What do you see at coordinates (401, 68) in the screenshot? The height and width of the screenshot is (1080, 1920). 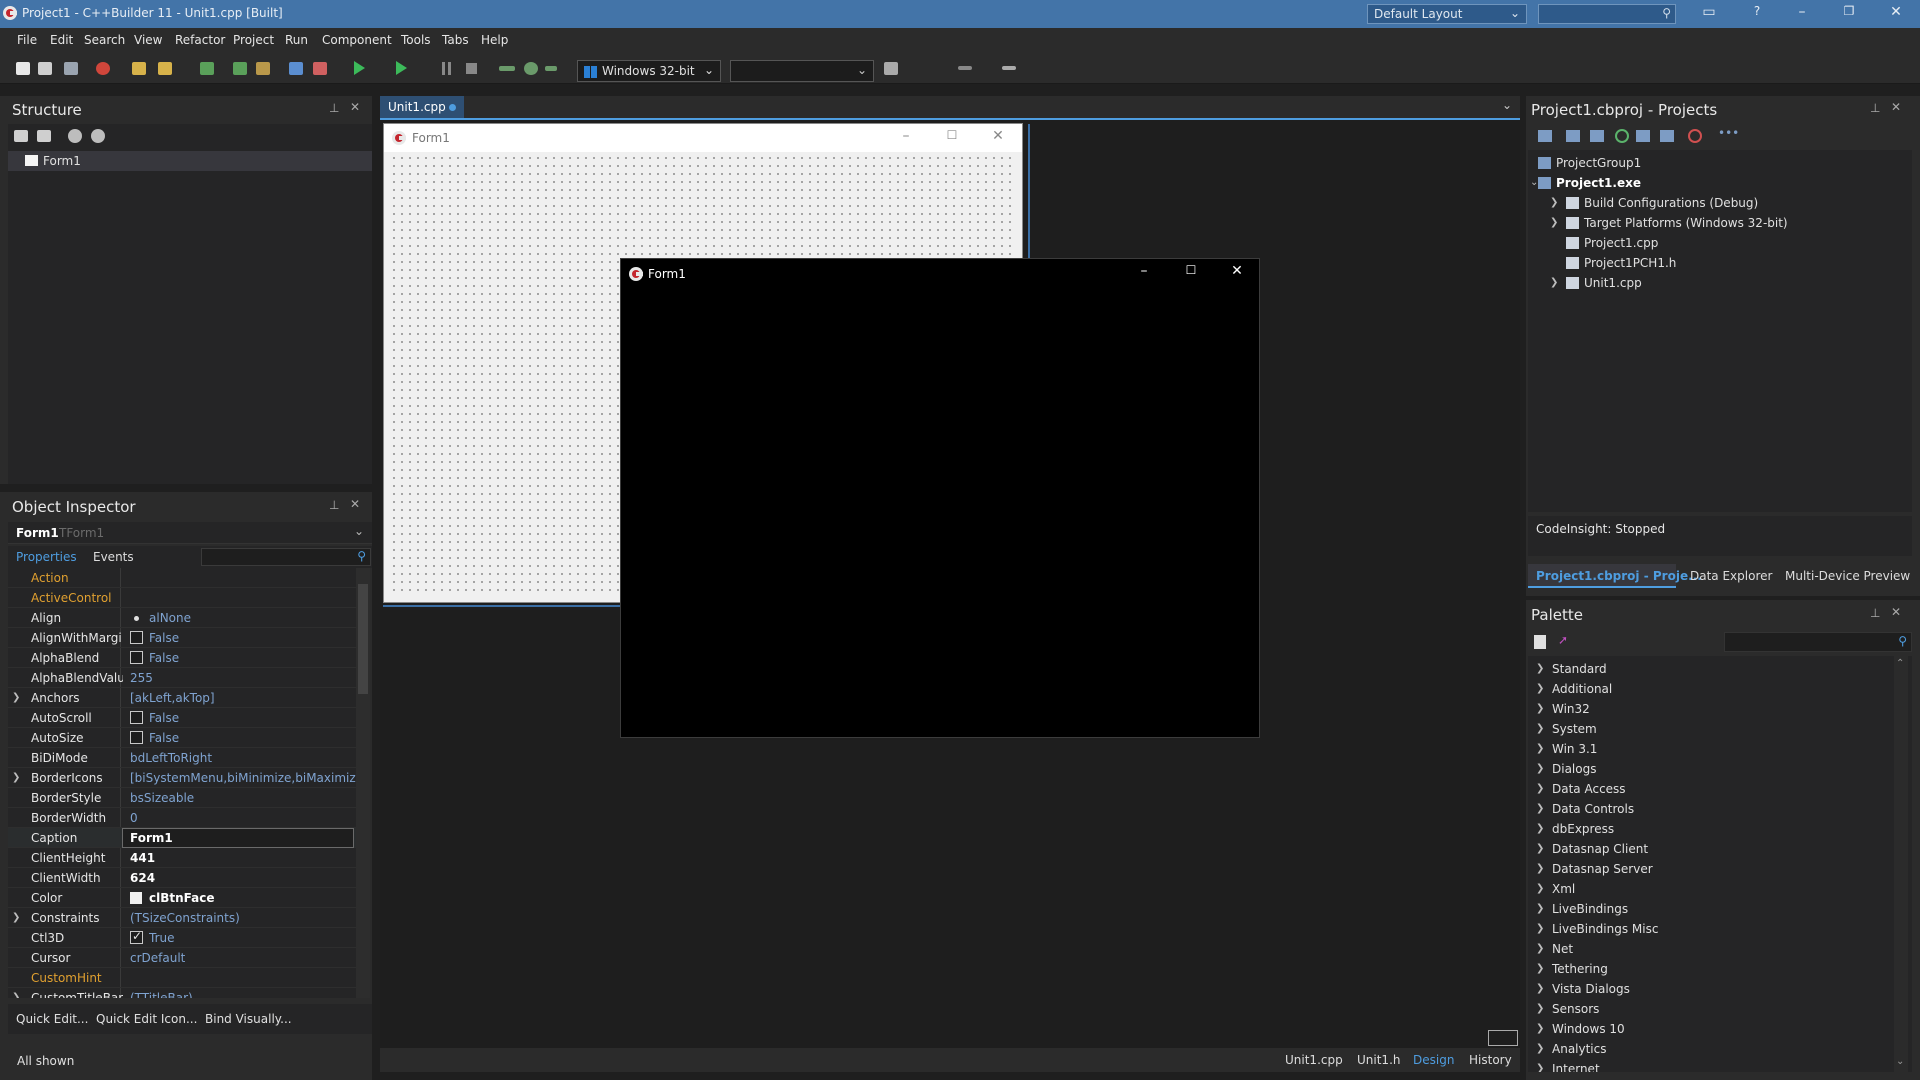 I see `run-without-debugging-icon` at bounding box center [401, 68].